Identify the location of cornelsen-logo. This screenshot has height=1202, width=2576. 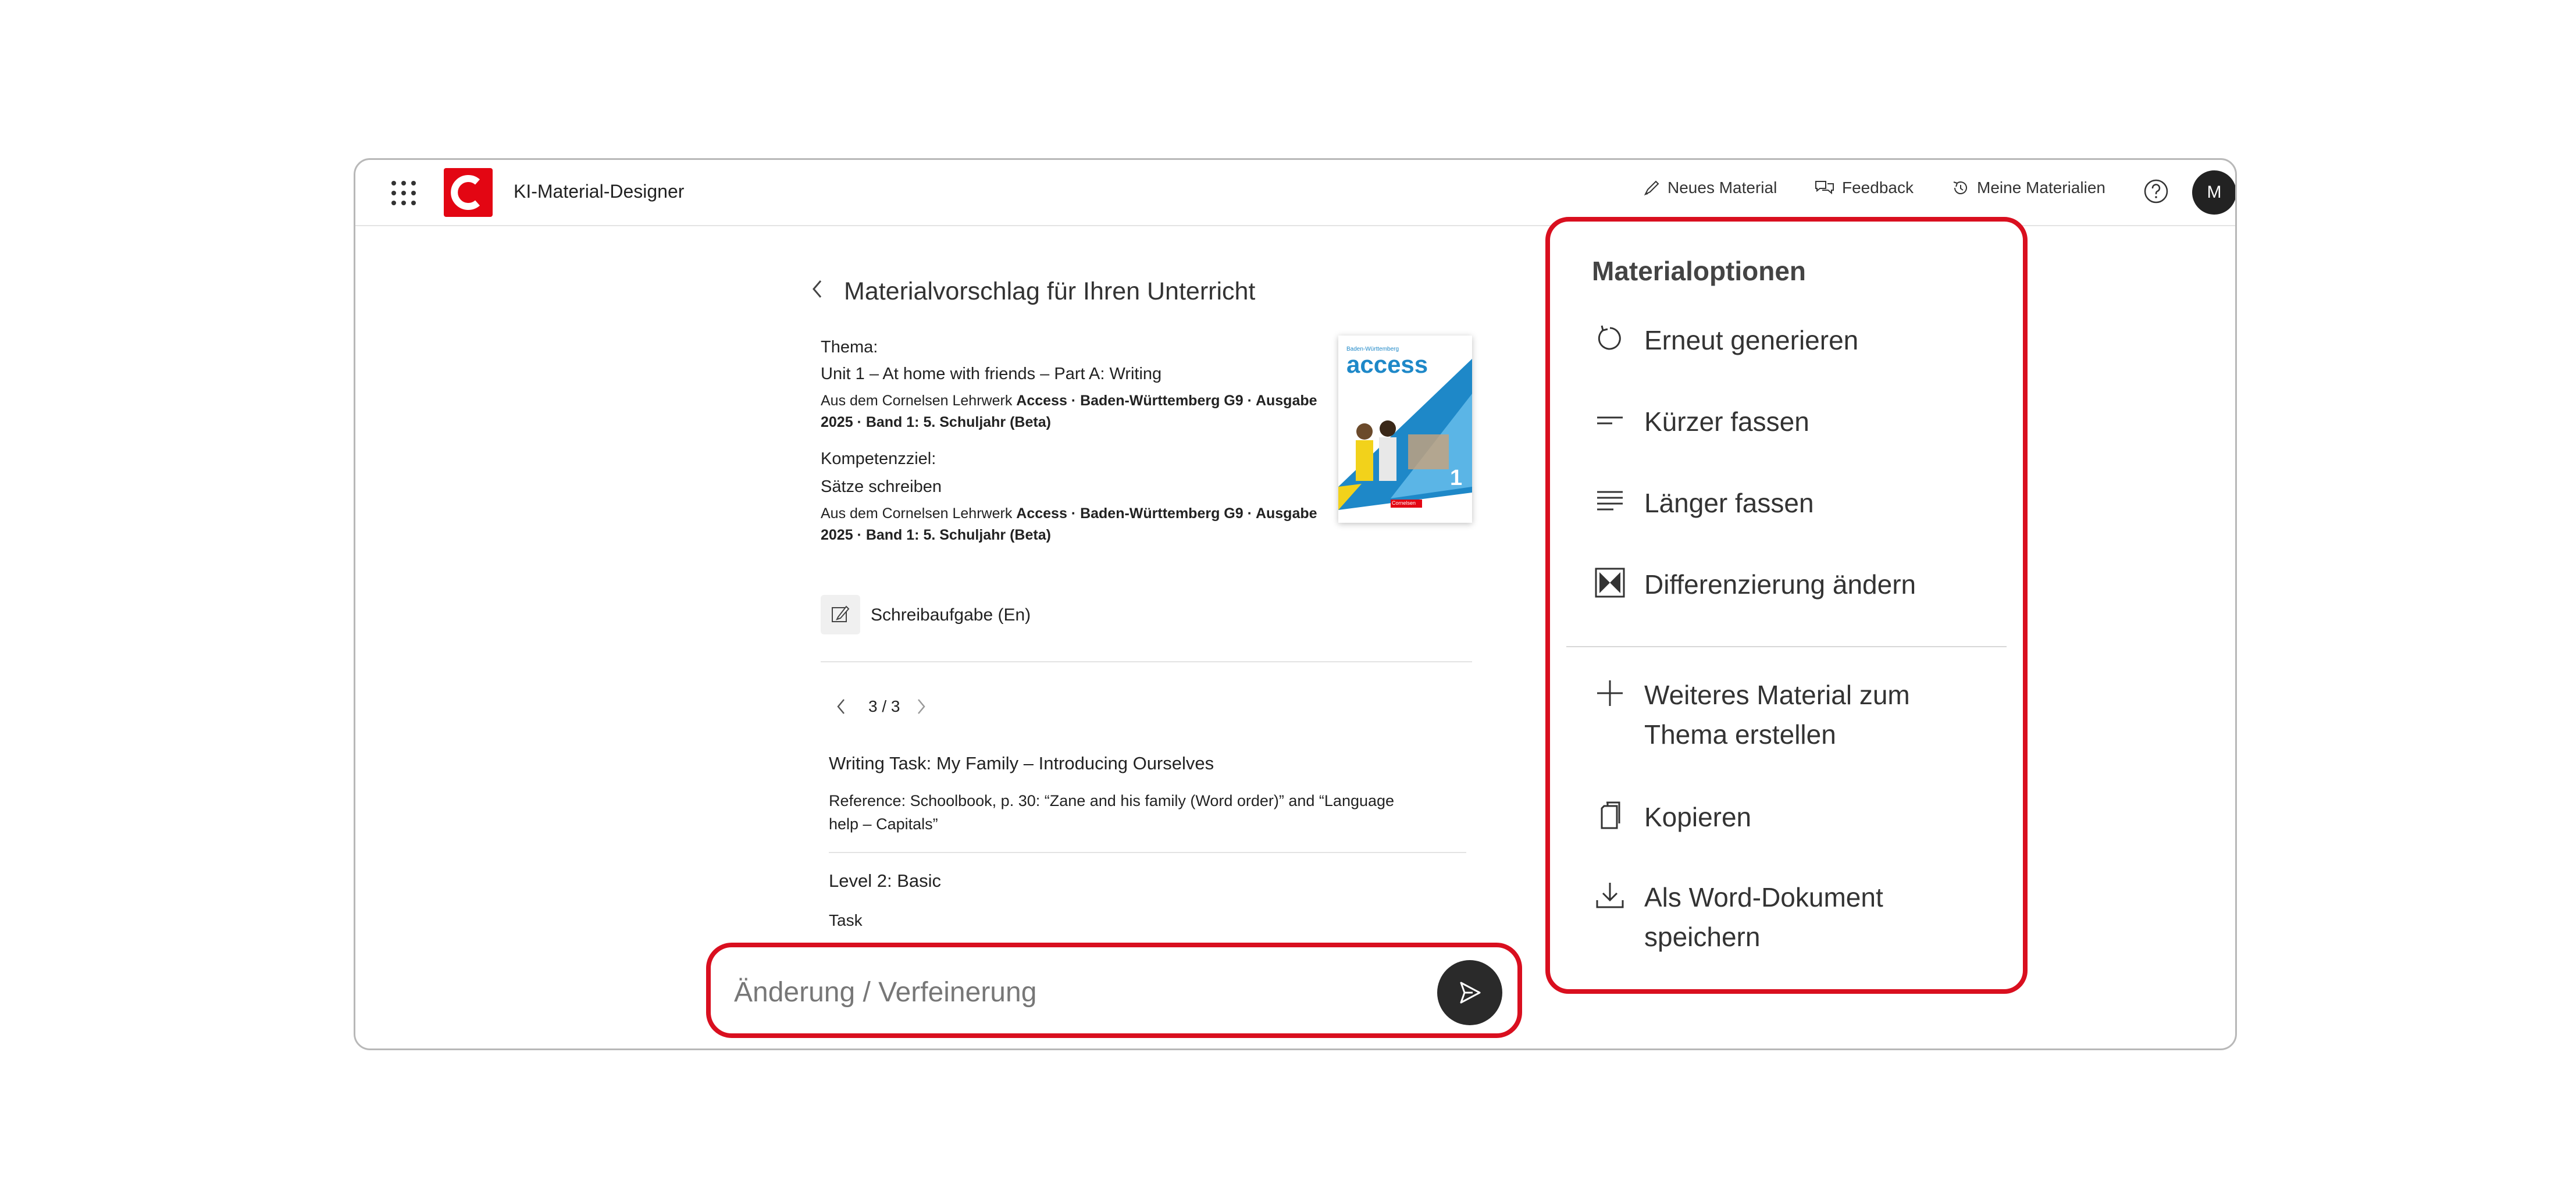
(468, 192).